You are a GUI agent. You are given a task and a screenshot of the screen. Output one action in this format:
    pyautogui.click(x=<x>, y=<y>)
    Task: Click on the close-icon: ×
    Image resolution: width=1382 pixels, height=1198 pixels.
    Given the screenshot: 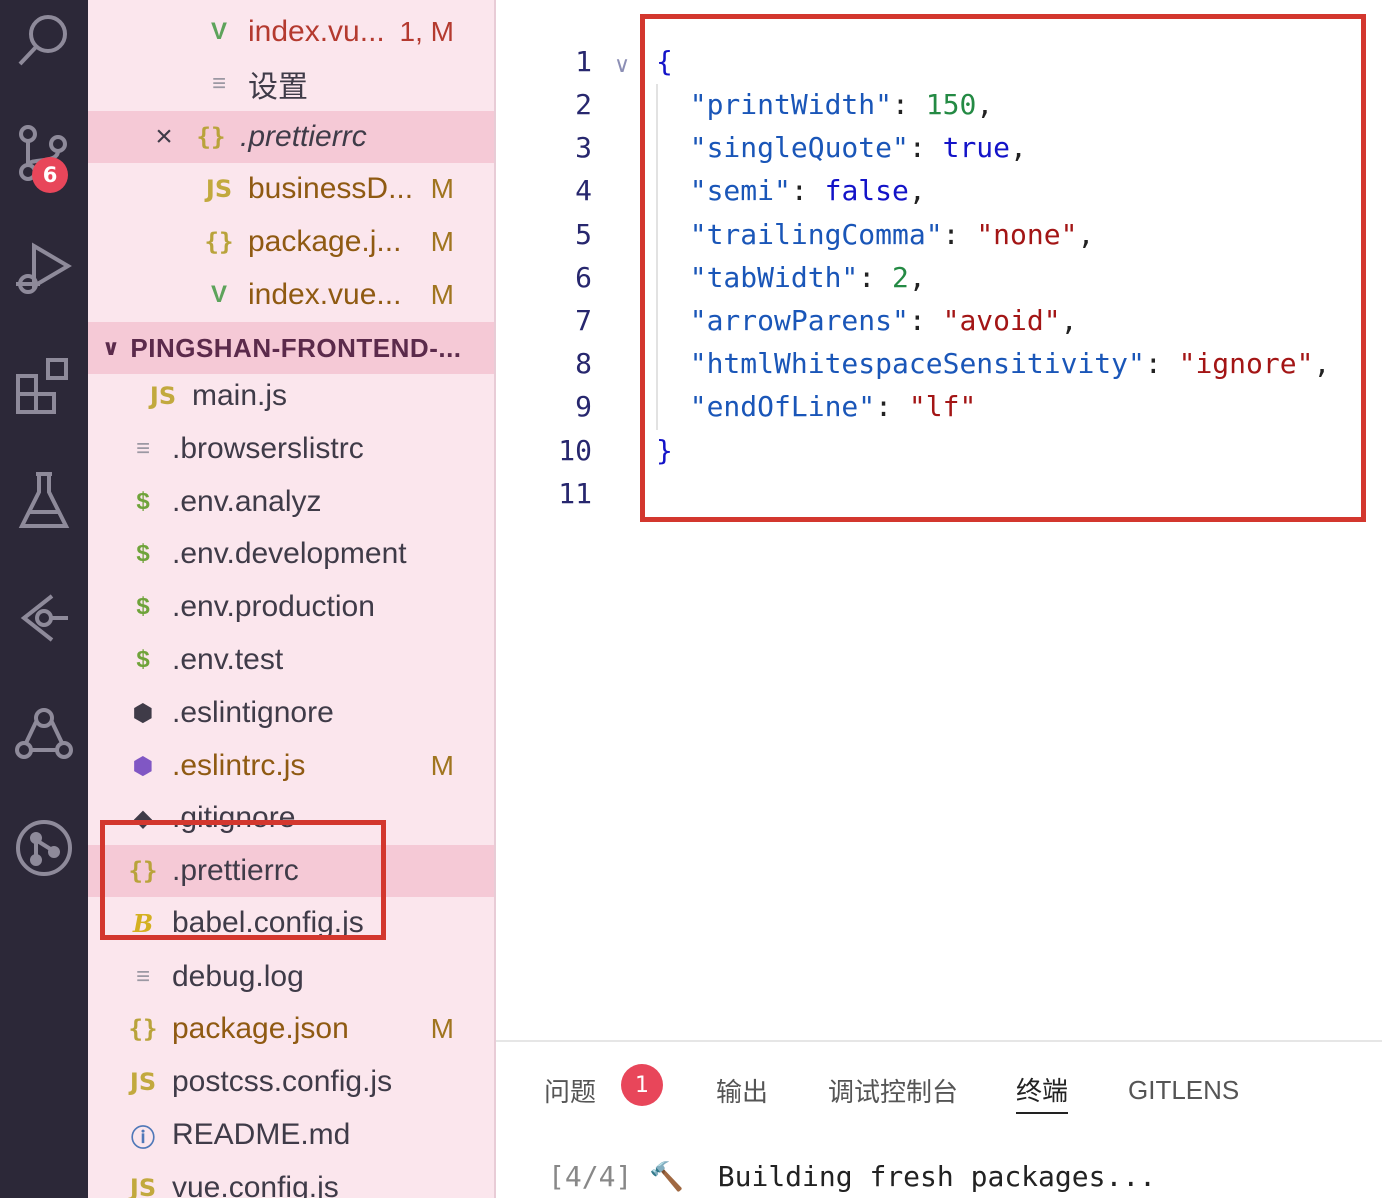 What is the action you would take?
    pyautogui.click(x=164, y=137)
    